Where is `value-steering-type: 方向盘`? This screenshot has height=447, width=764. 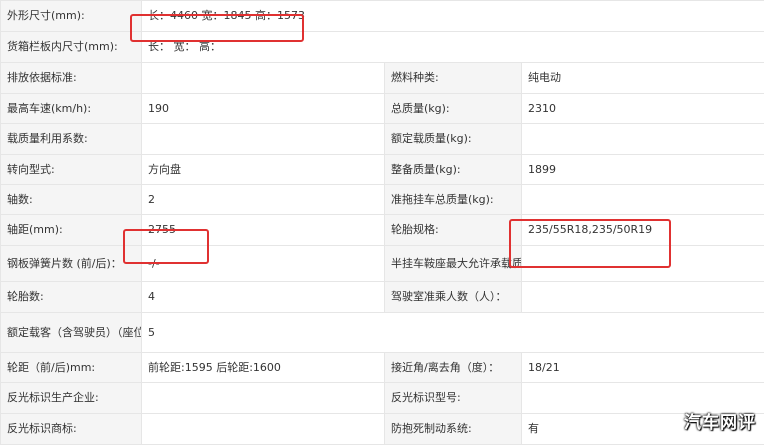 value-steering-type: 方向盘 is located at coordinates (263, 169).